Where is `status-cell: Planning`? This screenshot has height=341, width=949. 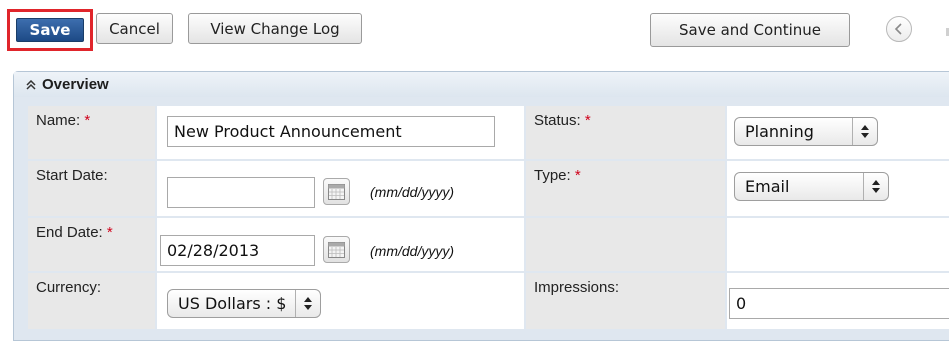 status-cell: Planning is located at coordinates (838, 132).